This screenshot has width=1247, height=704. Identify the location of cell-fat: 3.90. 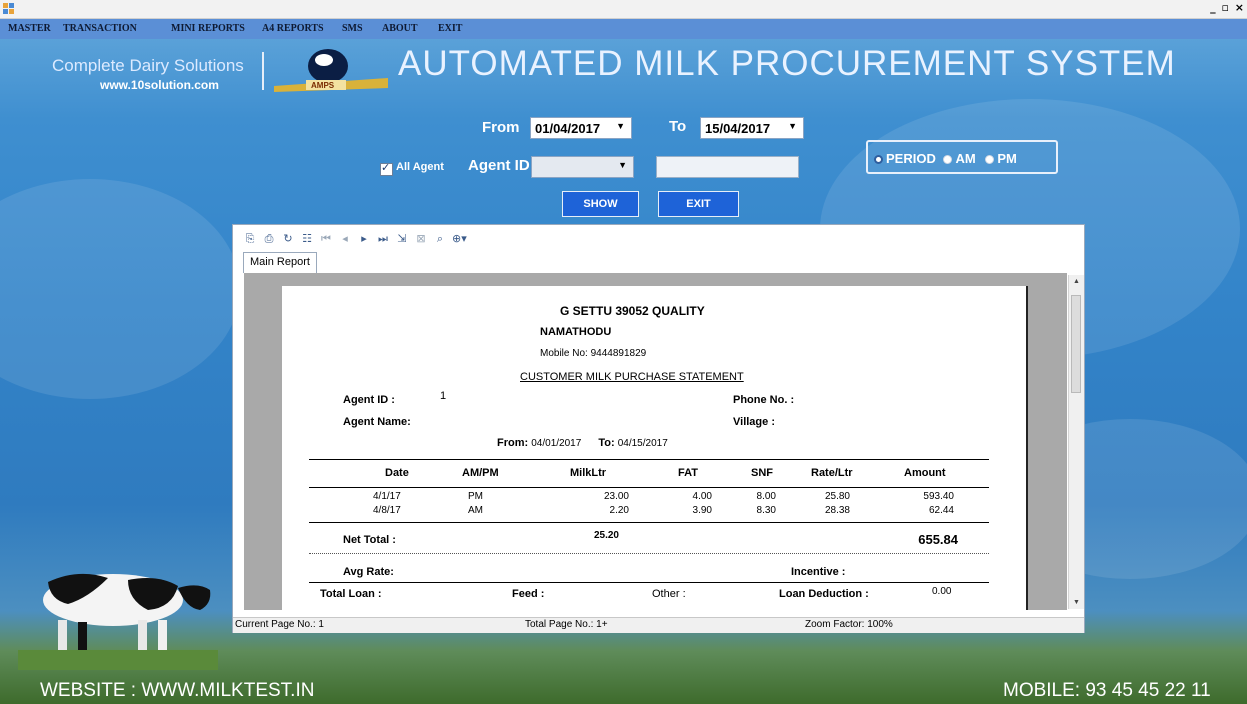
(702, 510).